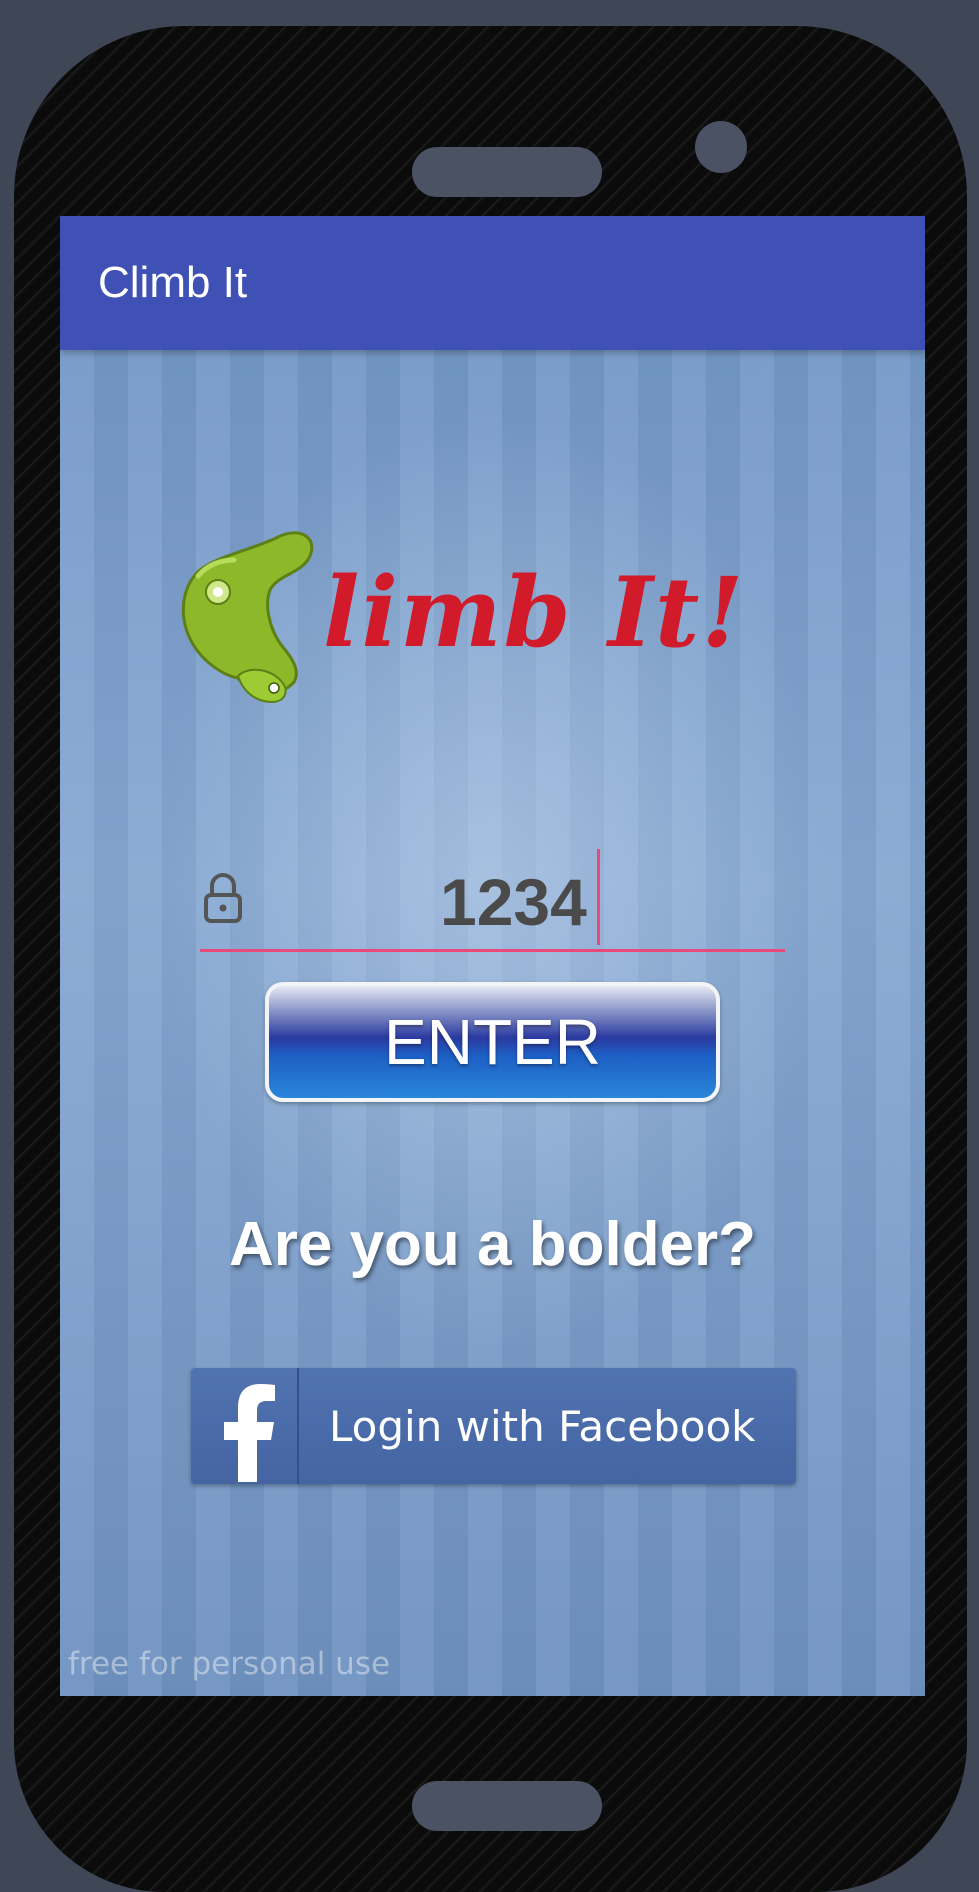 The image size is (979, 1892). What do you see at coordinates (534, 612) in the screenshot?
I see `logo-text: limb It!` at bounding box center [534, 612].